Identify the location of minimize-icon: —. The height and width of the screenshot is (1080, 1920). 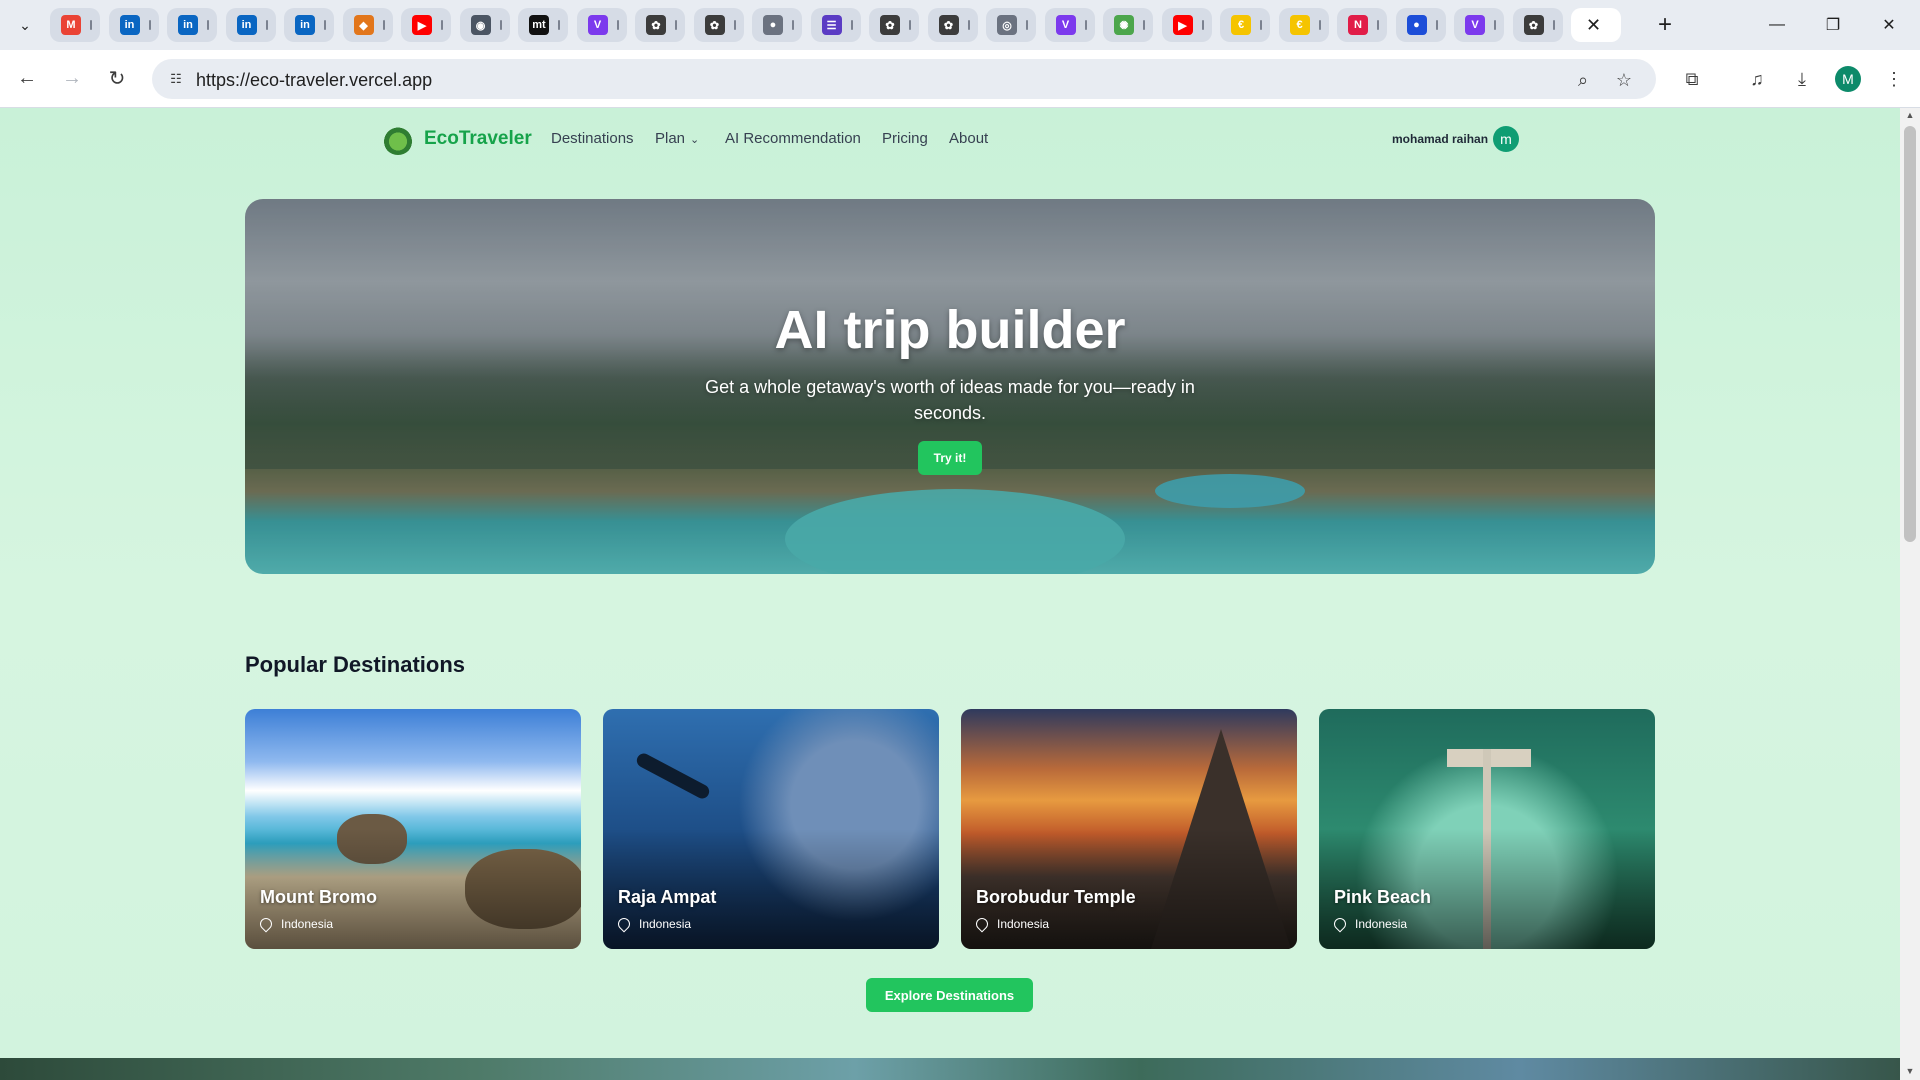
(1777, 25).